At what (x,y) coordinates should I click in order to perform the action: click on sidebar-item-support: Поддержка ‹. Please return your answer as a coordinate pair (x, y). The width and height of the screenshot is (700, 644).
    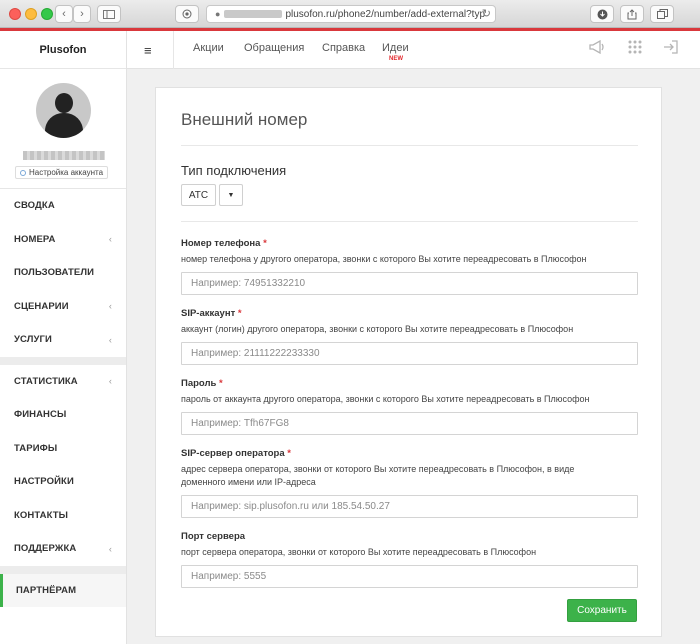
    Looking at the image, I should click on (63, 549).